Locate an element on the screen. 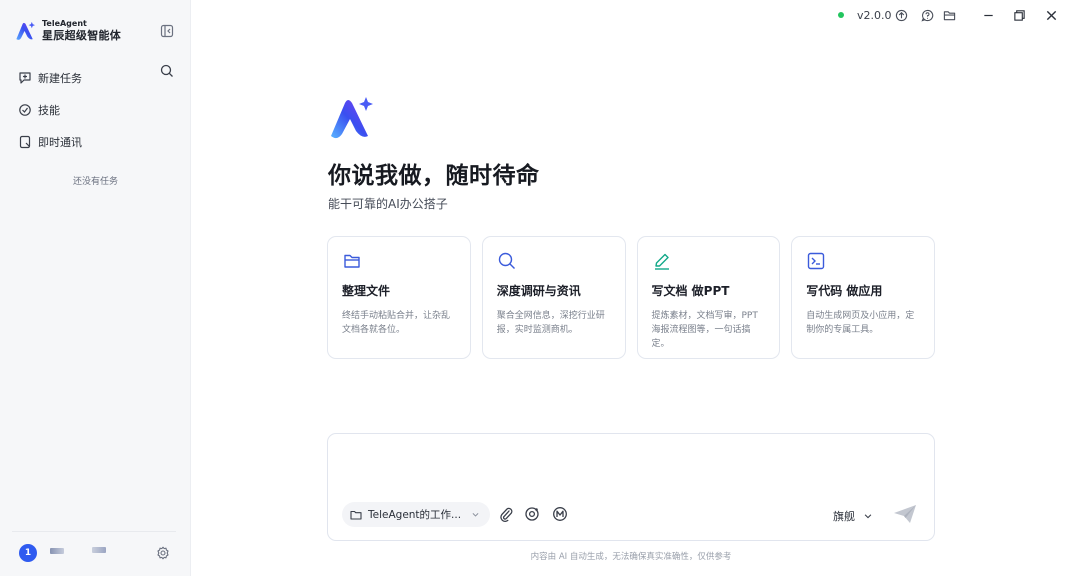 The image size is (1080, 576). update-icon is located at coordinates (901, 15).